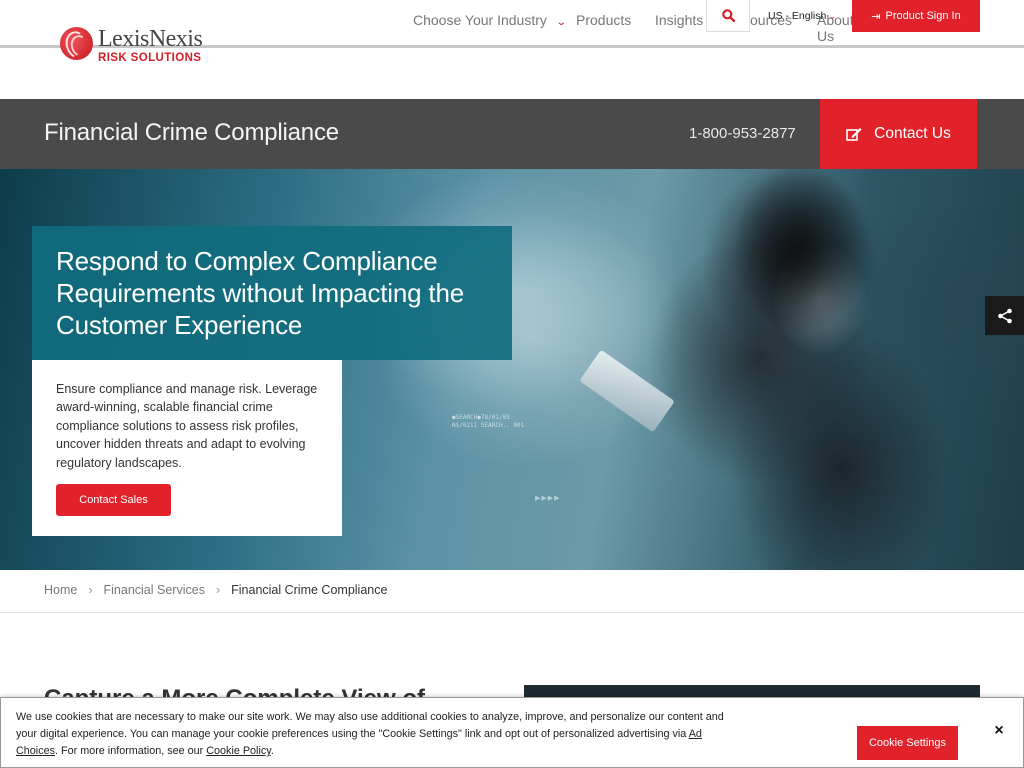  I want to click on lexisnexis-logo: LexisNexis RISK SOLUTIONS, so click(131, 45).